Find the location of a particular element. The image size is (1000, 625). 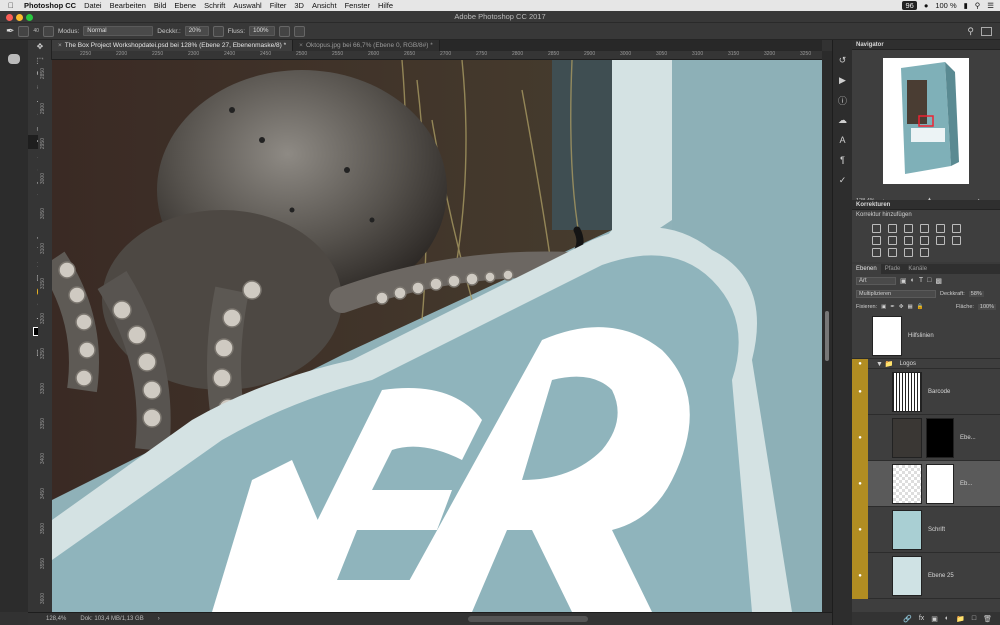

character-panel-icon: A is located at coordinates (842, 140).